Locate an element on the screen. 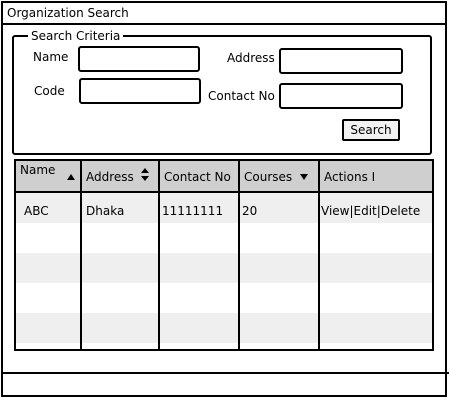  code-input is located at coordinates (140, 91).